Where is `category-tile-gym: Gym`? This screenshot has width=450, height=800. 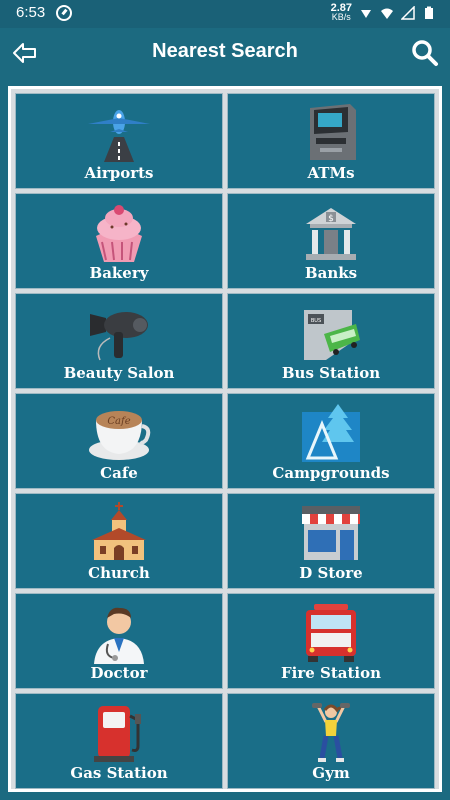 category-tile-gym: Gym is located at coordinates (331, 741).